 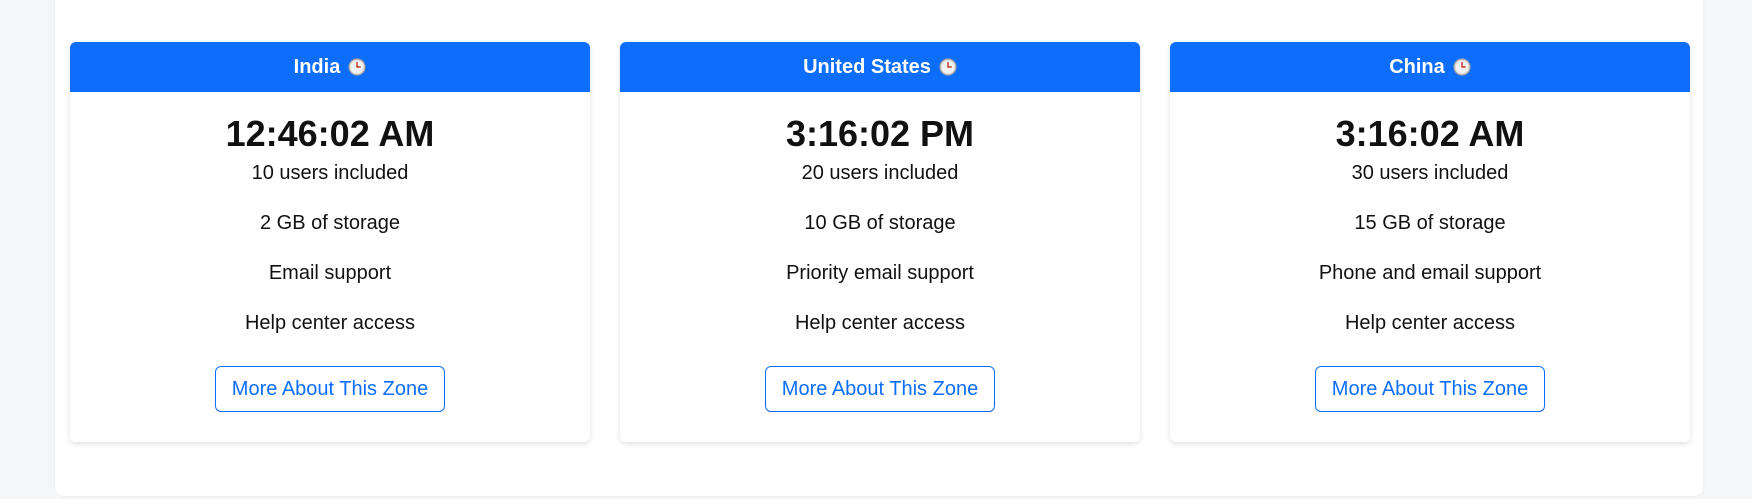 What do you see at coordinates (330, 133) in the screenshot?
I see `zone-time: 12:46:02 AM` at bounding box center [330, 133].